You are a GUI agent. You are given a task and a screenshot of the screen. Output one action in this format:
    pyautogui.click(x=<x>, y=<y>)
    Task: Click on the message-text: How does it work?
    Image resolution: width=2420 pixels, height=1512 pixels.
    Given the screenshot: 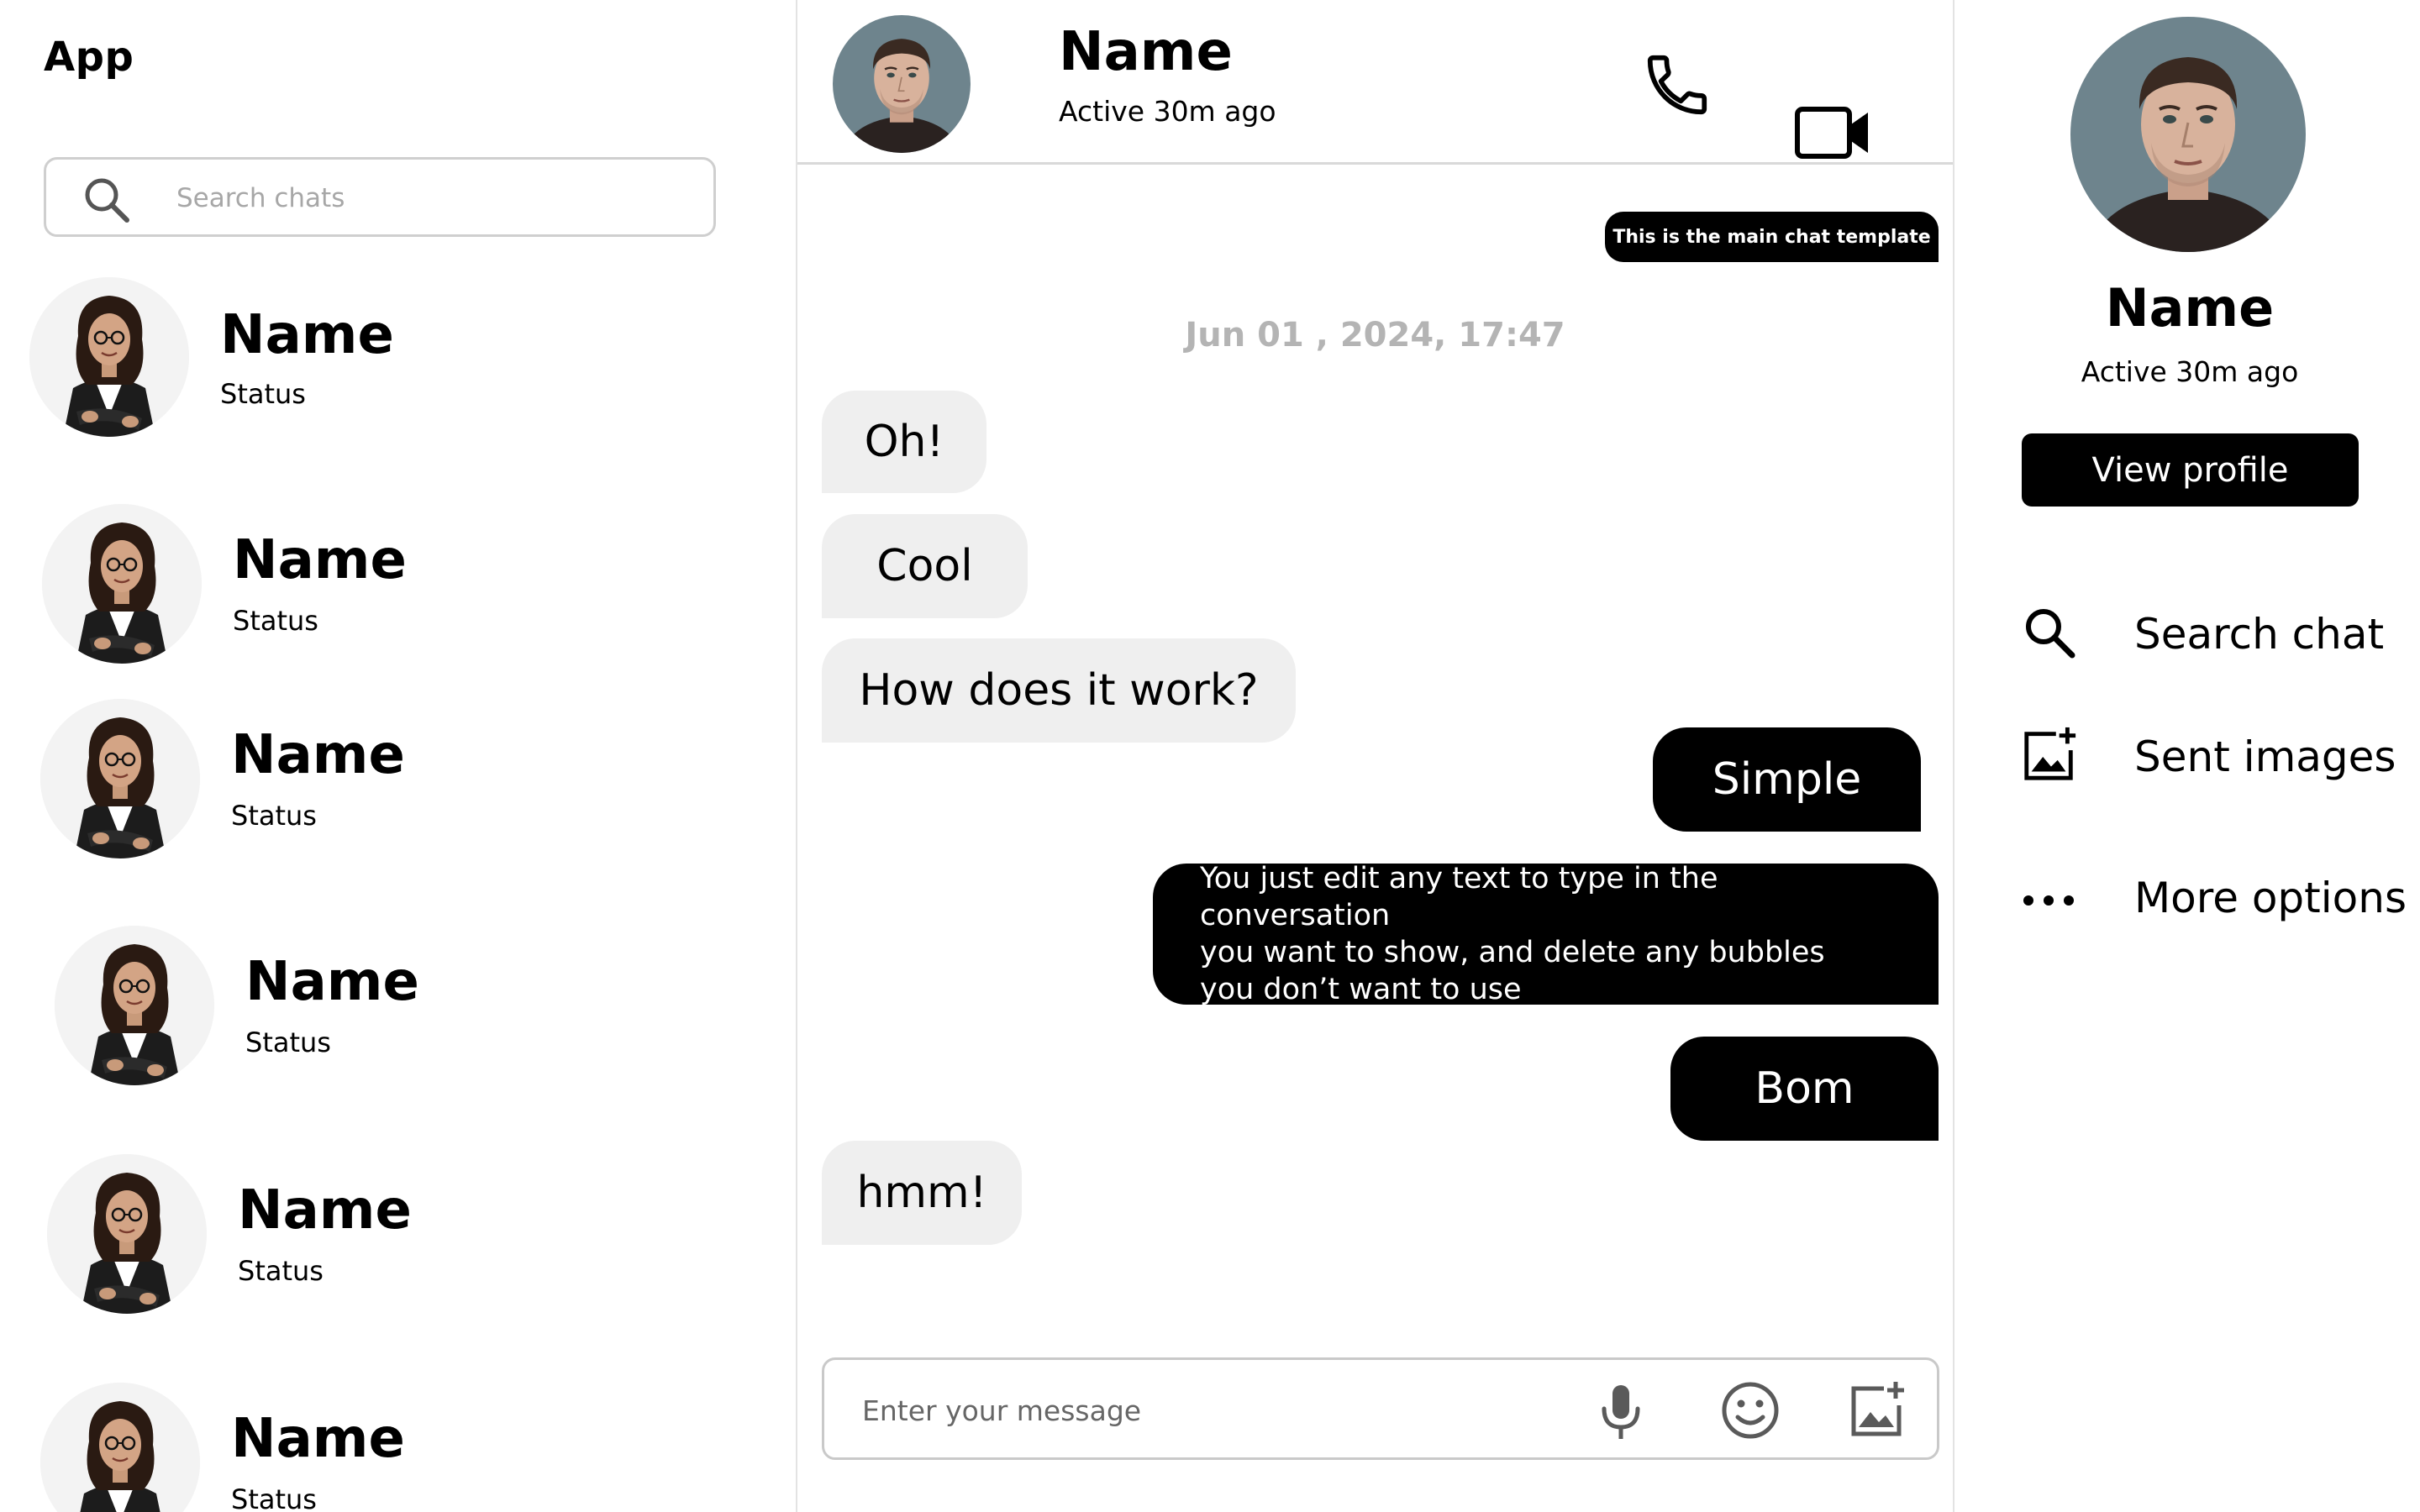 What is the action you would take?
    pyautogui.click(x=1059, y=690)
    